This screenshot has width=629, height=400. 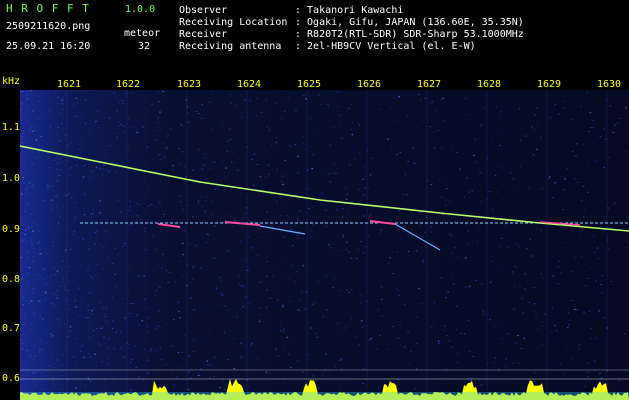 I want to click on x-tick: 1621, so click(x=69, y=84).